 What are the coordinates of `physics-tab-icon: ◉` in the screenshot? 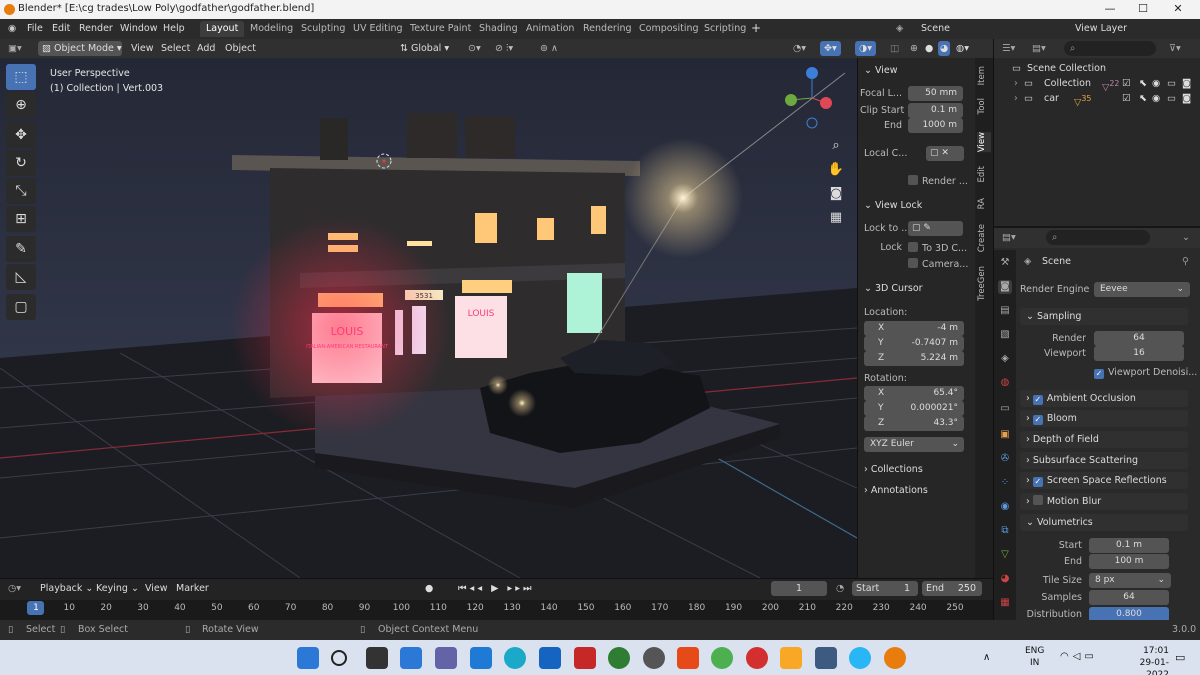 It's located at (1005, 507).